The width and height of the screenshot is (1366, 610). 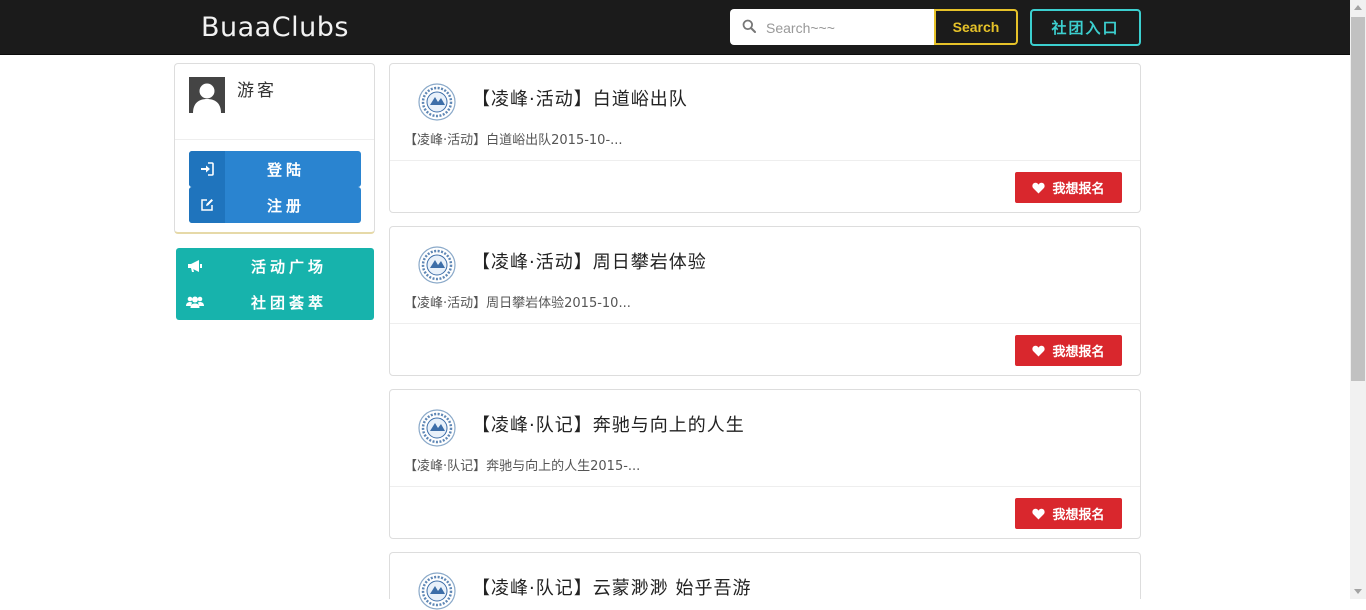 What do you see at coordinates (257, 91) in the screenshot?
I see `username: 游客` at bounding box center [257, 91].